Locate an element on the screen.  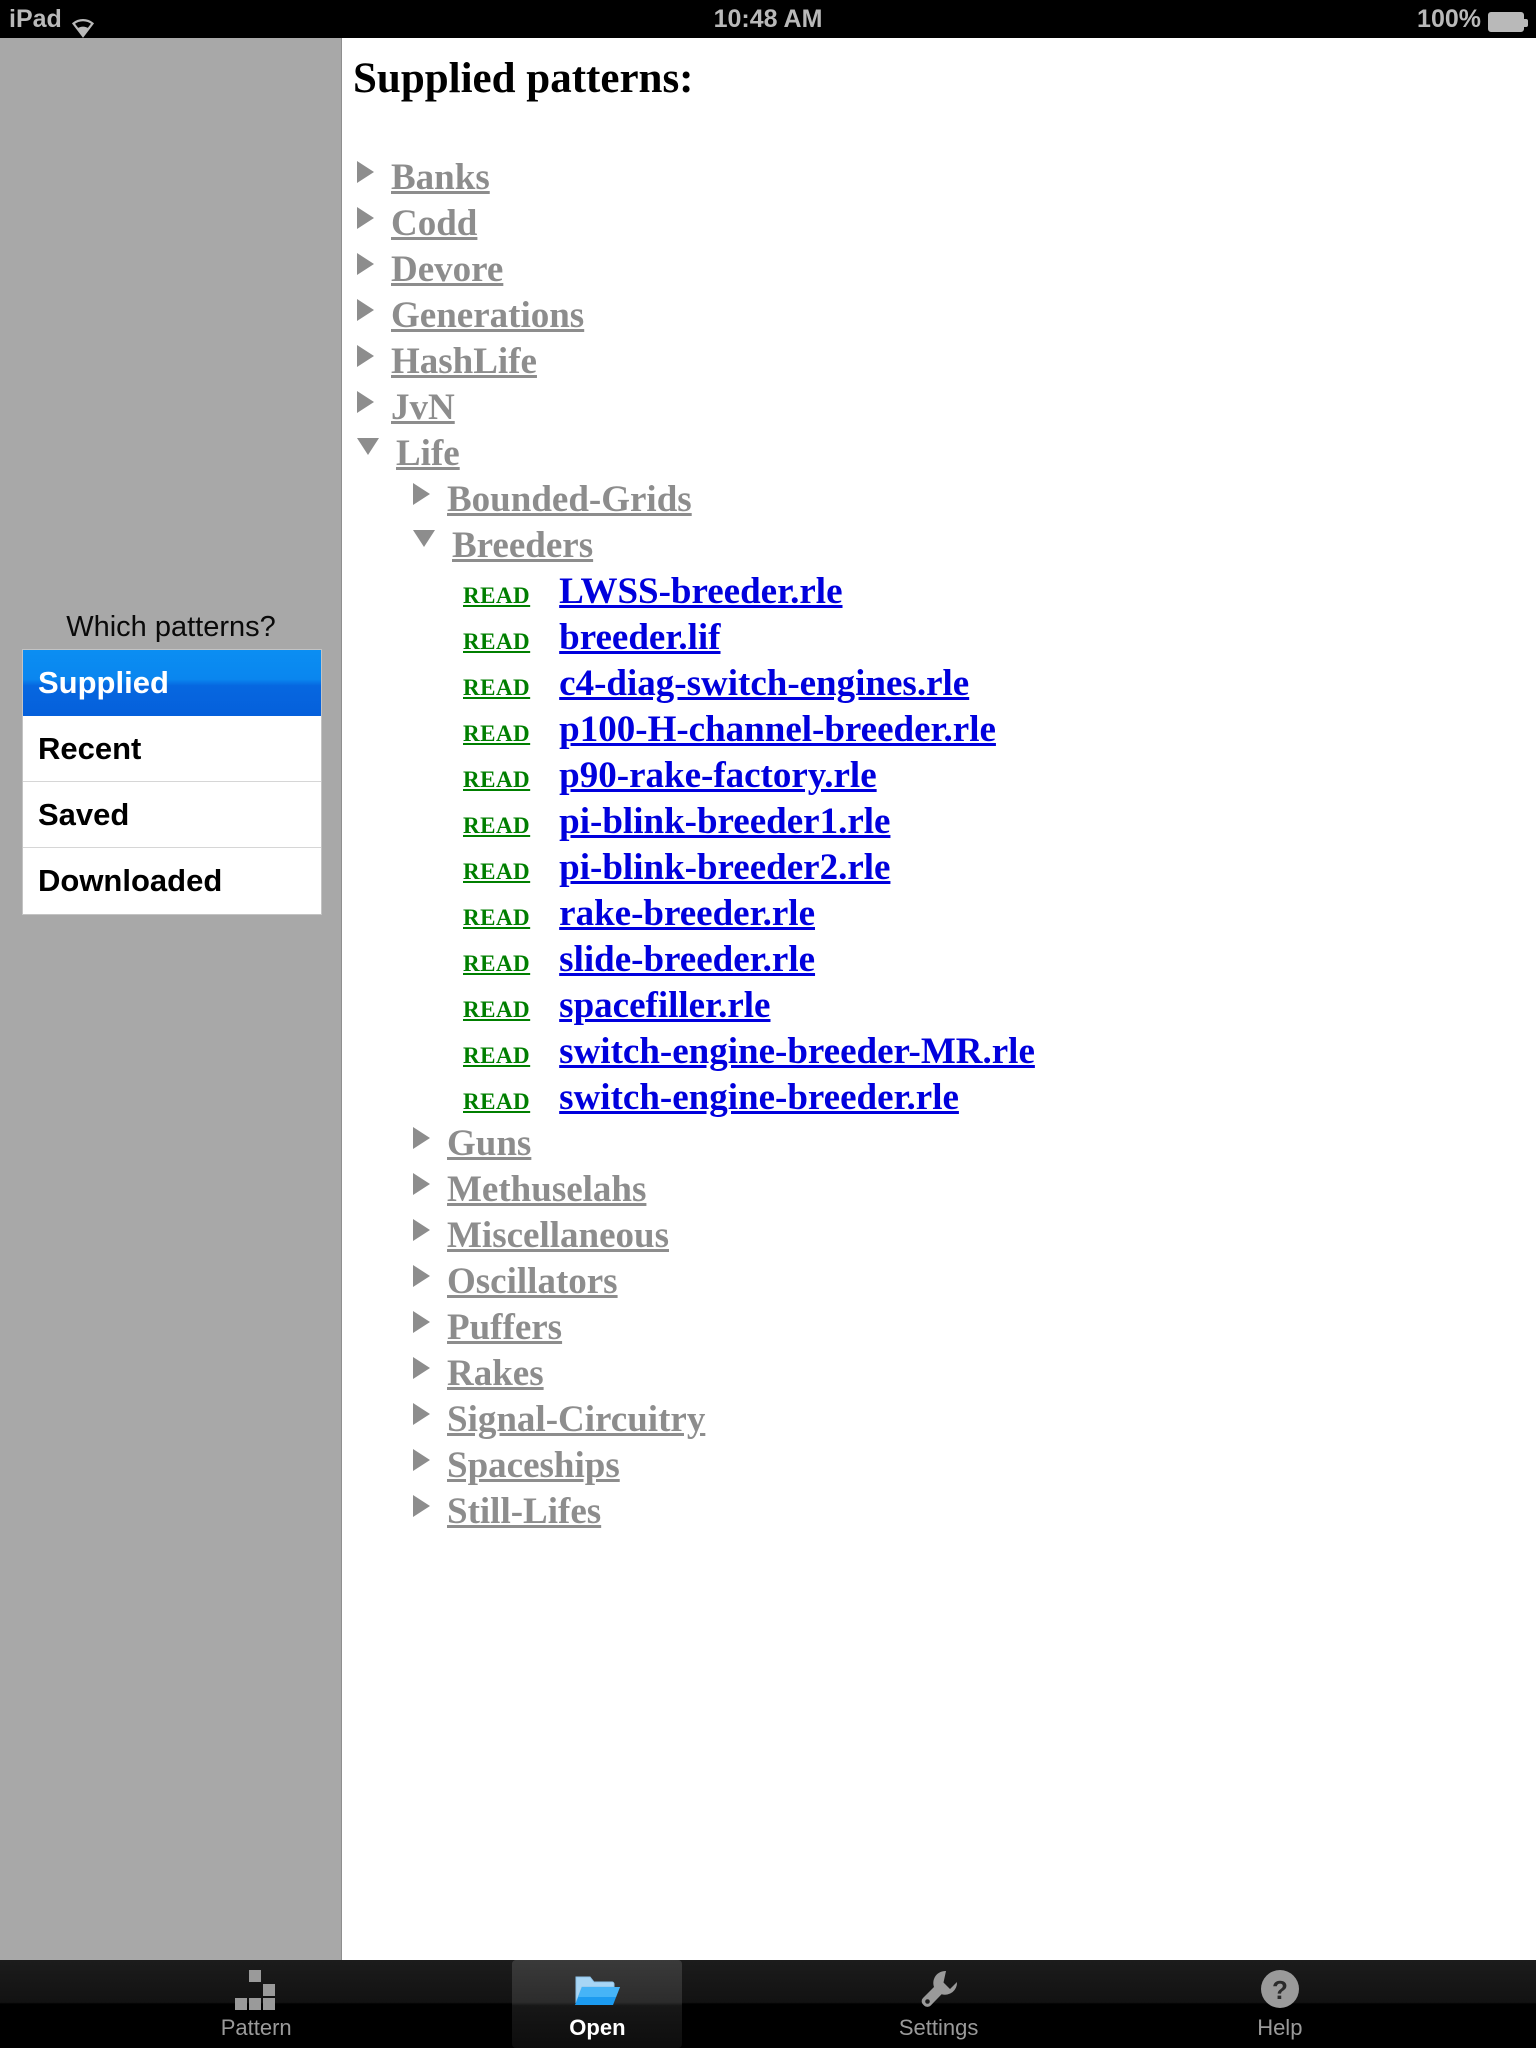
tab-settings: Settings is located at coordinates (939, 2004).